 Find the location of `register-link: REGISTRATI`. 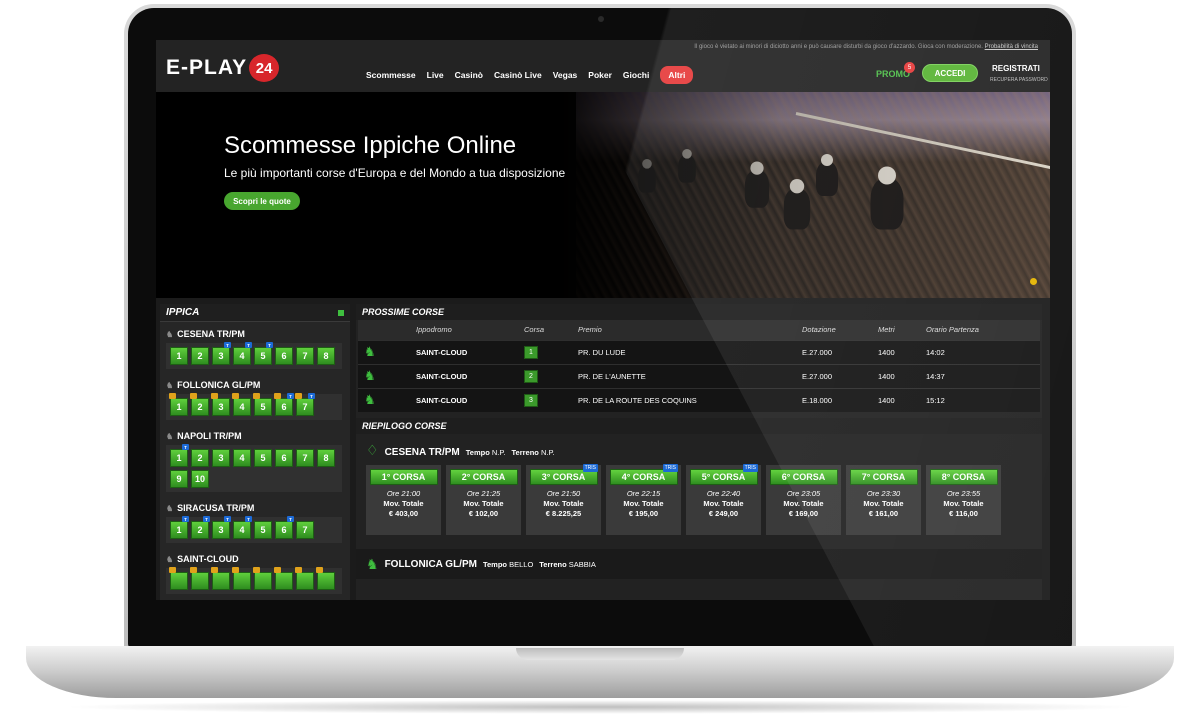

register-link: REGISTRATI is located at coordinates (1016, 68).